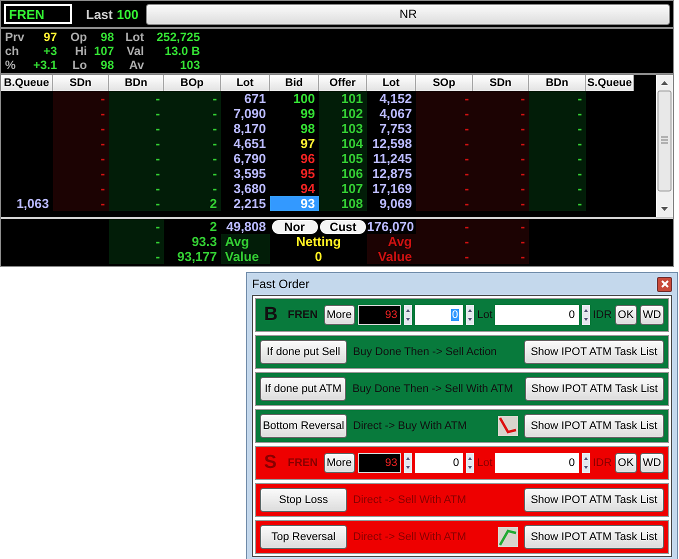  Describe the element at coordinates (303, 500) in the screenshot. I see `strategy-button: Stop Loss` at that location.